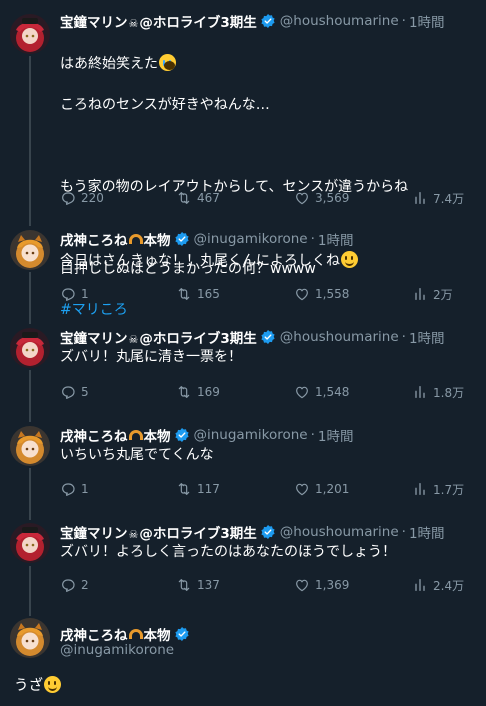 The image size is (486, 706). Describe the element at coordinates (449, 198) in the screenshot. I see `view-count: 7.4万` at that location.